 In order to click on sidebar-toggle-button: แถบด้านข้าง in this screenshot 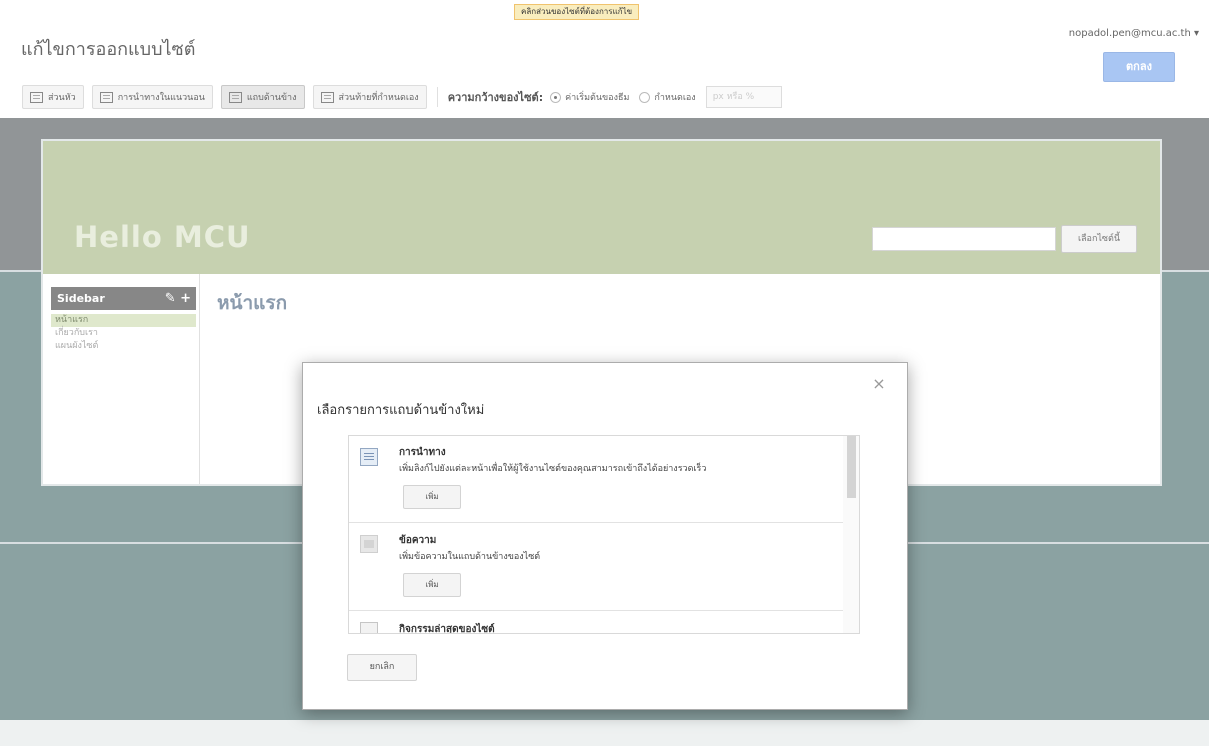, I will do `click(262, 97)`.